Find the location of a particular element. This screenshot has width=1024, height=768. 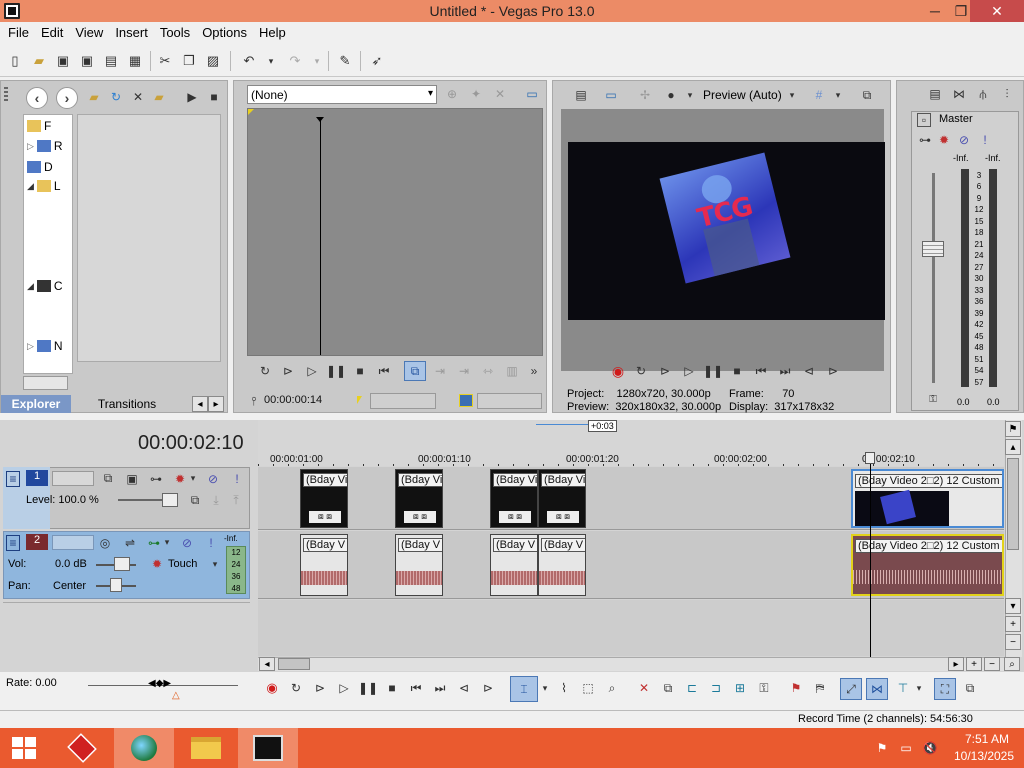

windows-start-icon is located at coordinates (24, 748).